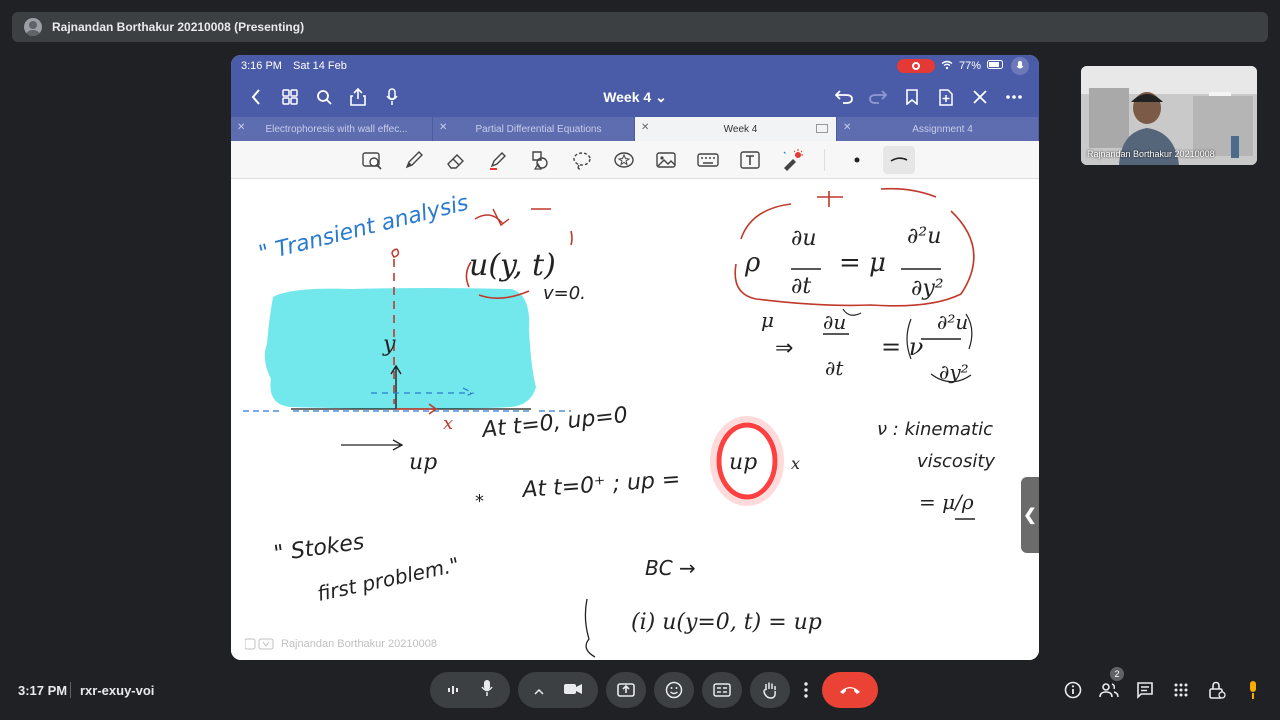 This screenshot has height=720, width=1280. What do you see at coordinates (844, 97) in the screenshot?
I see `undo-icon` at bounding box center [844, 97].